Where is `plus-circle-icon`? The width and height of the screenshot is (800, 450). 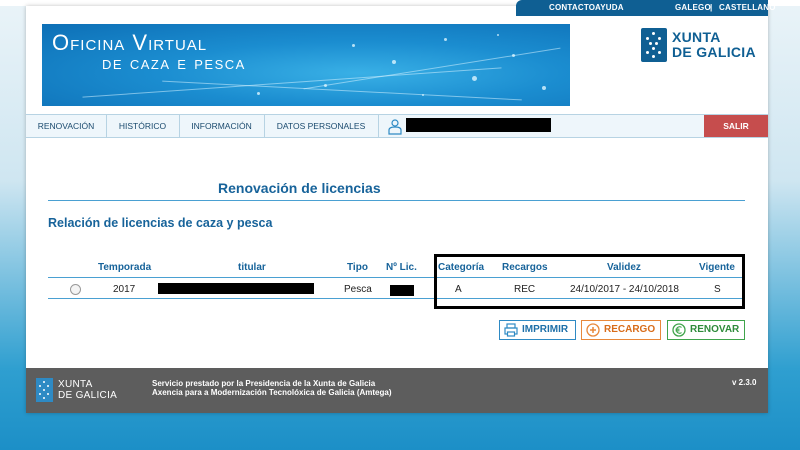 plus-circle-icon is located at coordinates (593, 330).